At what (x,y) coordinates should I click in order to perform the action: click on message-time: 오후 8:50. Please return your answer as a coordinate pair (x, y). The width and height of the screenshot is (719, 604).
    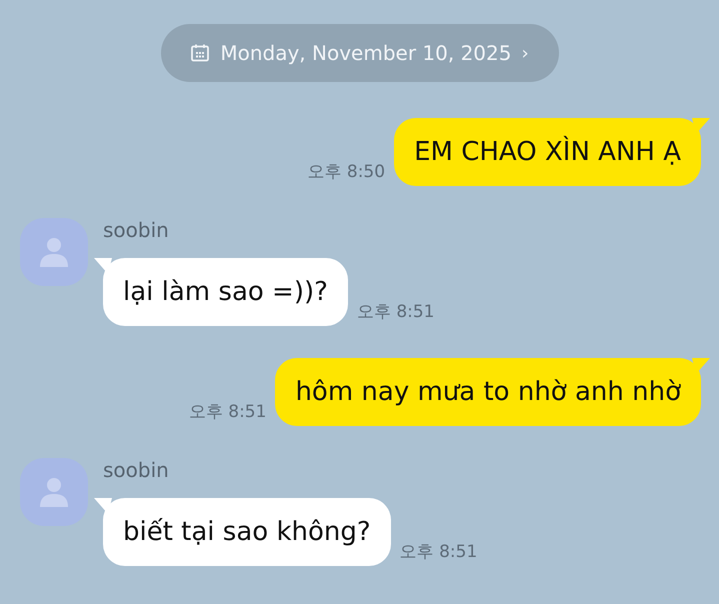
    Looking at the image, I should click on (346, 172).